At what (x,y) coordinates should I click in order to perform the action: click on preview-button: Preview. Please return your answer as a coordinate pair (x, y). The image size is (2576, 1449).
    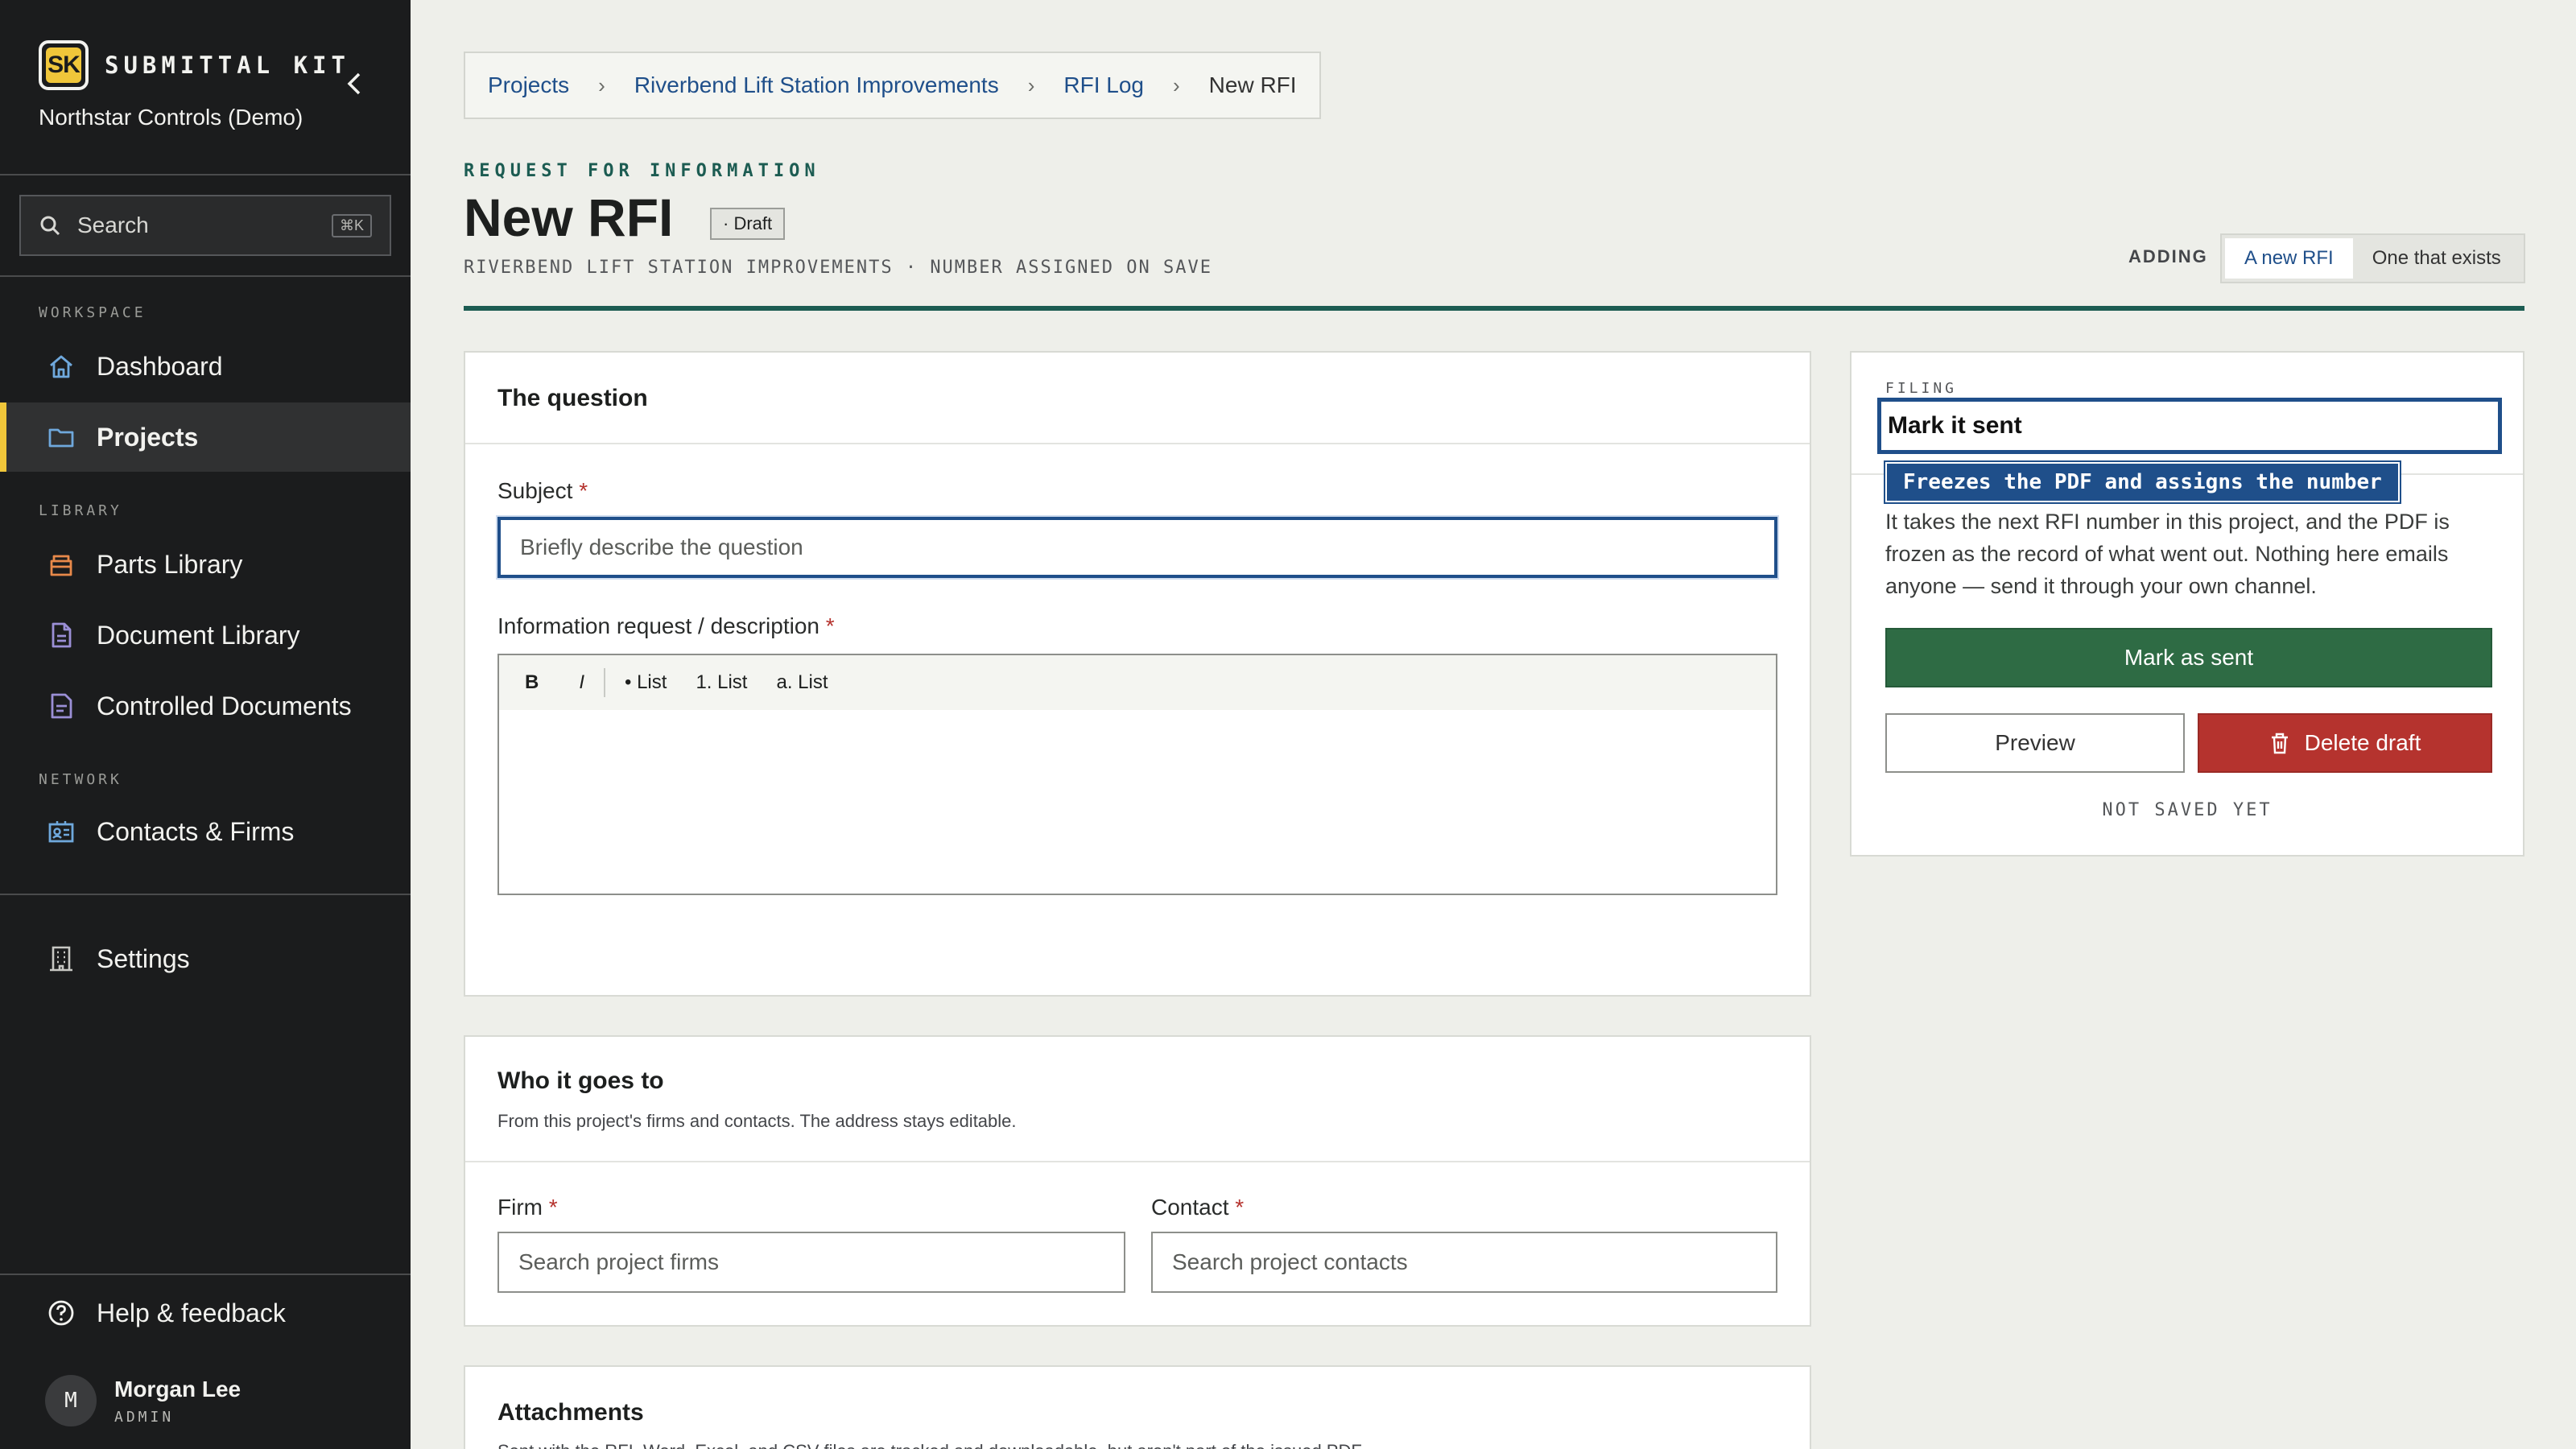
    Looking at the image, I should click on (2035, 743).